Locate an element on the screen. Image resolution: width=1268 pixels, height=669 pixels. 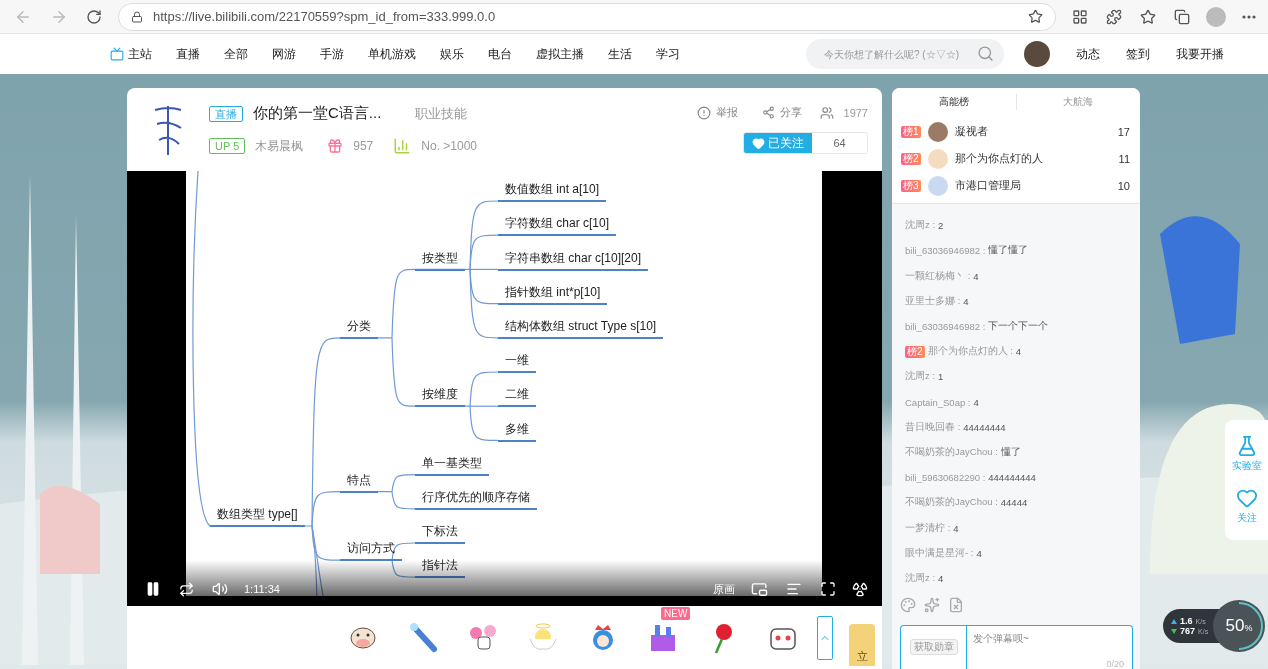
get-medal-button: 获取勋章 is located at coordinates (933, 647).